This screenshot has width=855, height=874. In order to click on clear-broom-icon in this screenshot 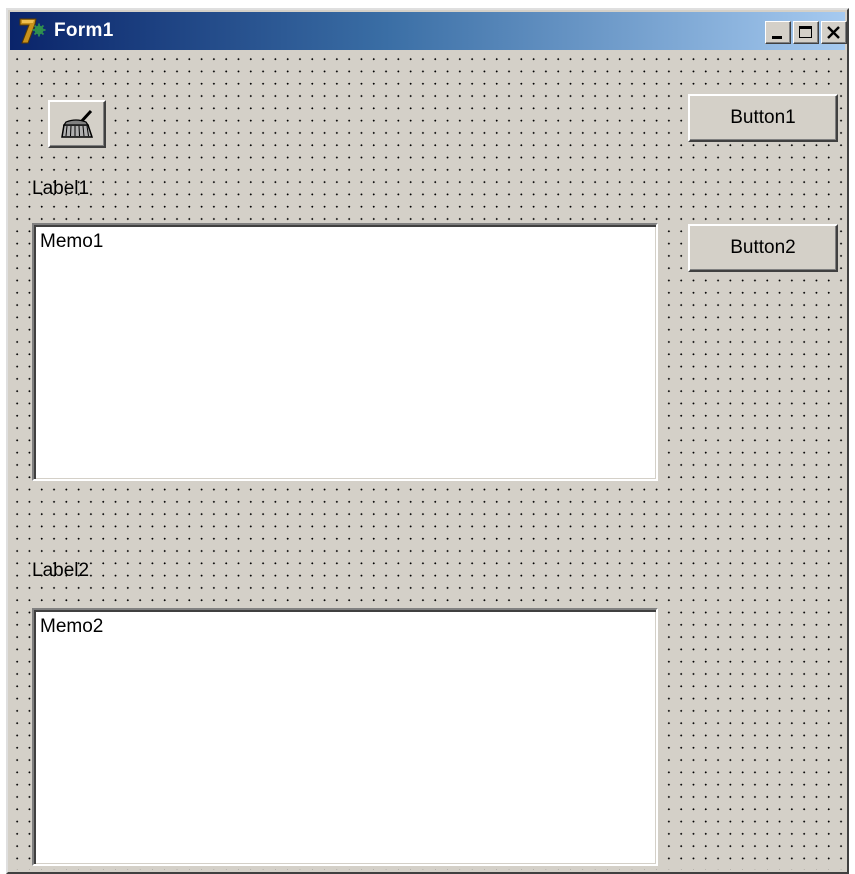, I will do `click(77, 123)`.